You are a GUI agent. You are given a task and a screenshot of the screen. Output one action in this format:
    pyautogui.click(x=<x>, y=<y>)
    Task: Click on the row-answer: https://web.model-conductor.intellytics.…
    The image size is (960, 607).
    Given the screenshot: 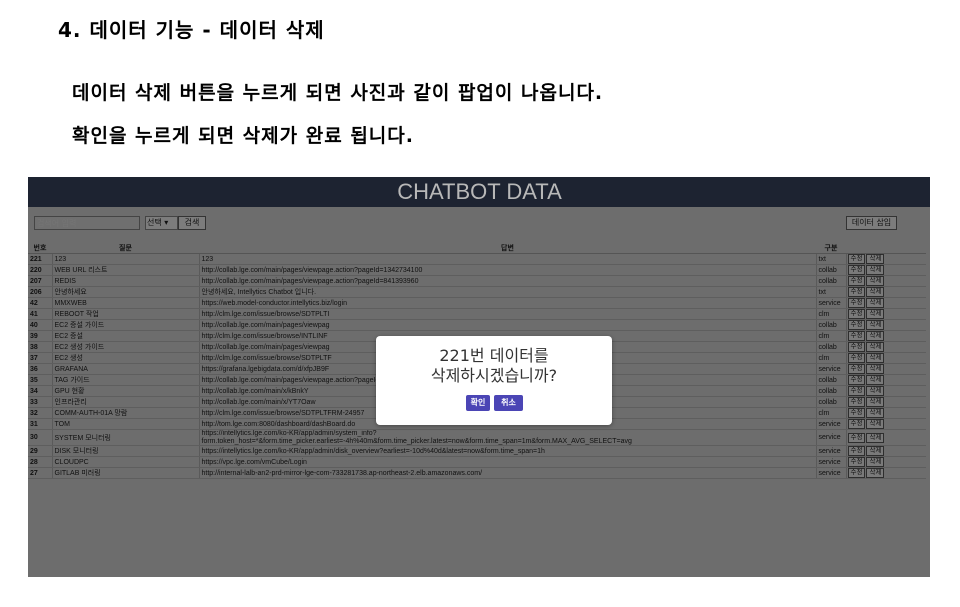 What is the action you would take?
    pyautogui.click(x=507, y=303)
    